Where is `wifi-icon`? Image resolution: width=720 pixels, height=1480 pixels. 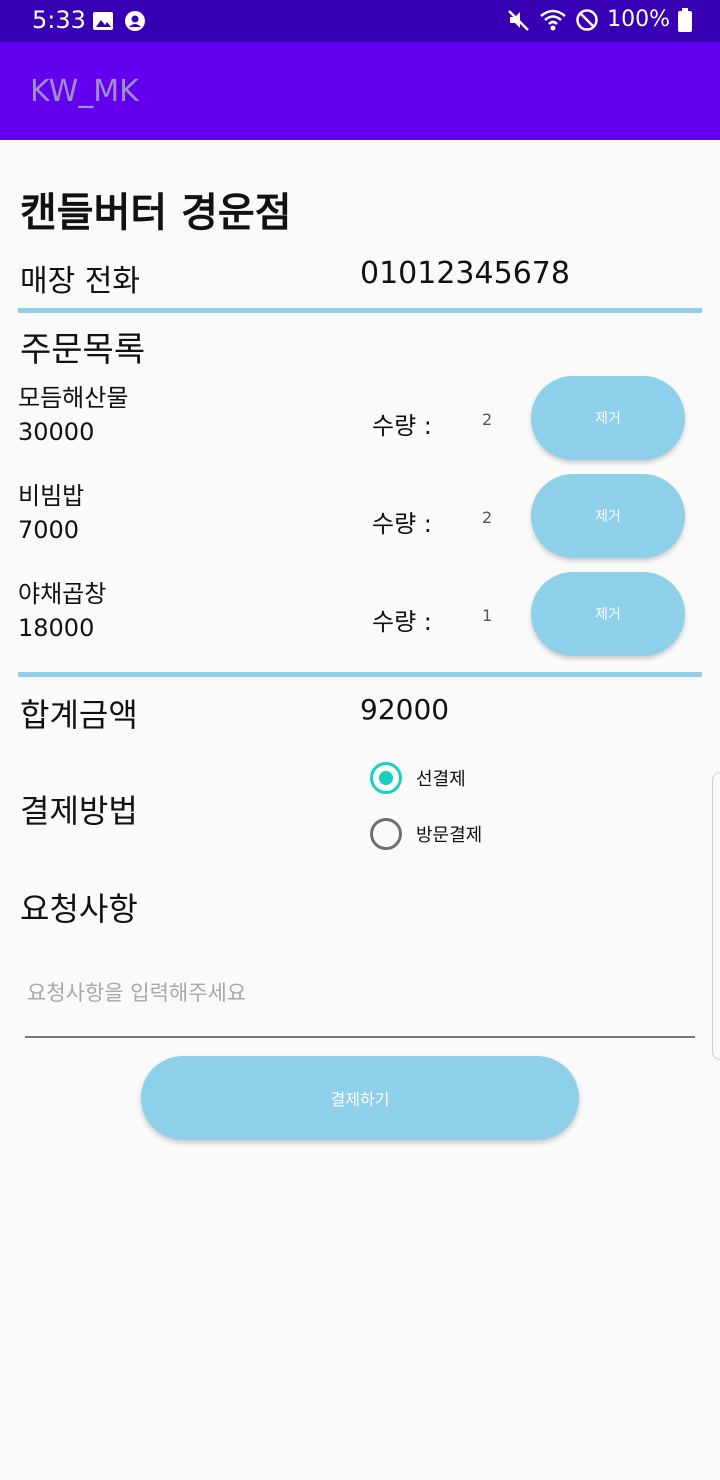
wifi-icon is located at coordinates (553, 19).